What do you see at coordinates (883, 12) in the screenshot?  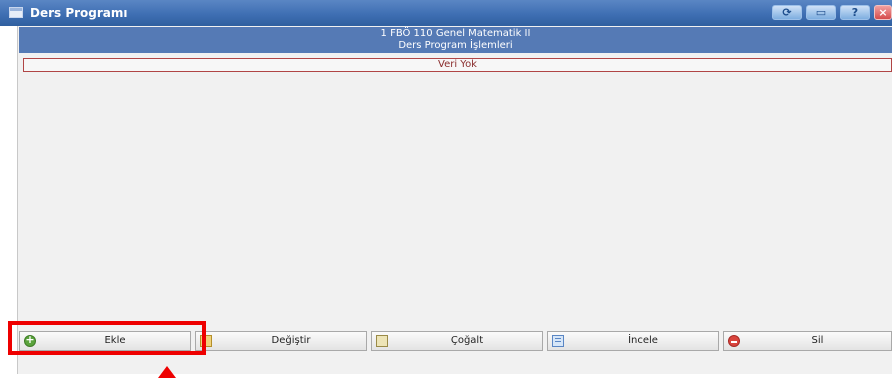 I see `close-button: ×` at bounding box center [883, 12].